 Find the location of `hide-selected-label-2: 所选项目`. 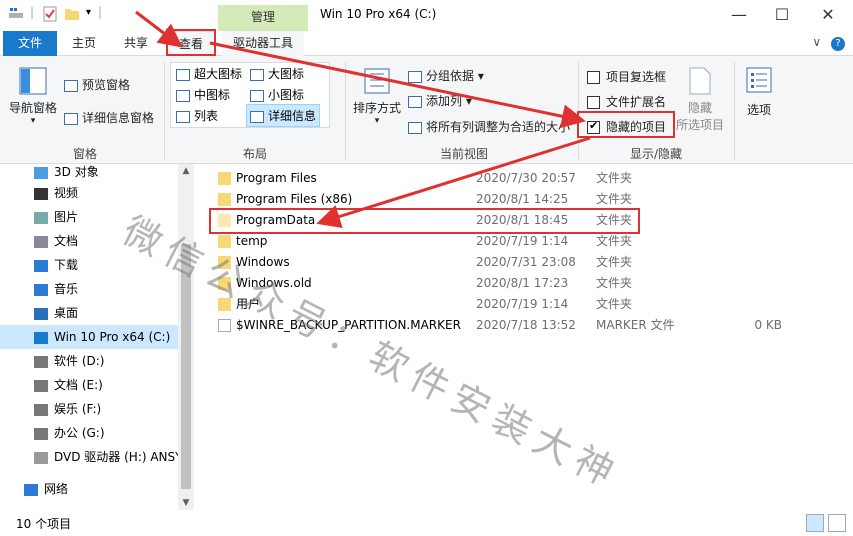

hide-selected-label-2: 所选项目 is located at coordinates (700, 125).